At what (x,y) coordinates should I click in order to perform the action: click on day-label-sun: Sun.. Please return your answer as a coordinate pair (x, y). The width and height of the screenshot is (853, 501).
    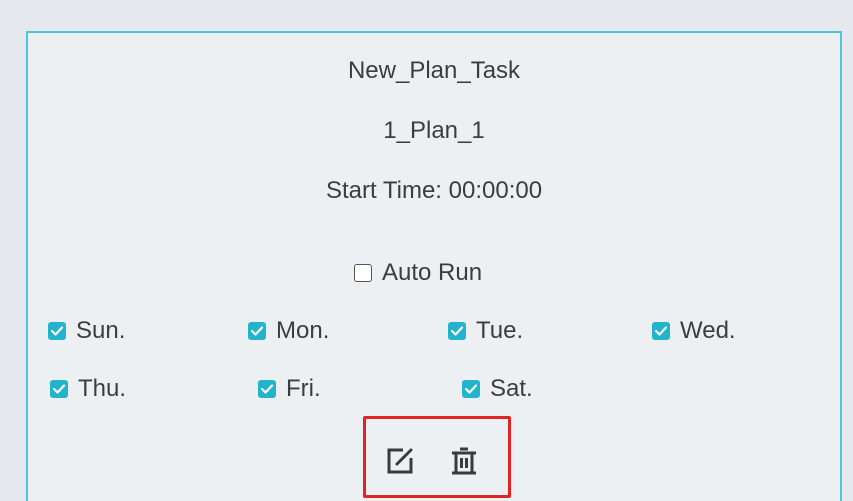
    Looking at the image, I should click on (101, 330).